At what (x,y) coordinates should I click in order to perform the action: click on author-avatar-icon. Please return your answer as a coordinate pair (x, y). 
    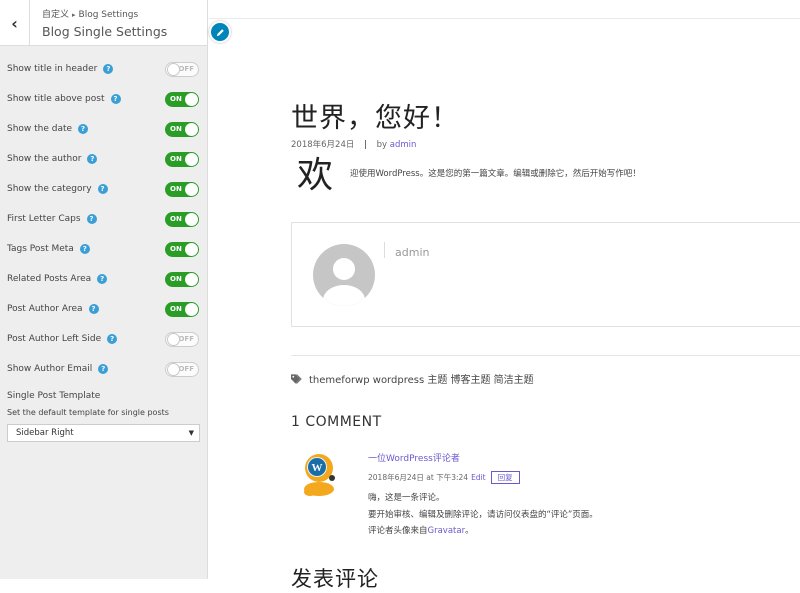
    Looking at the image, I should click on (344, 275).